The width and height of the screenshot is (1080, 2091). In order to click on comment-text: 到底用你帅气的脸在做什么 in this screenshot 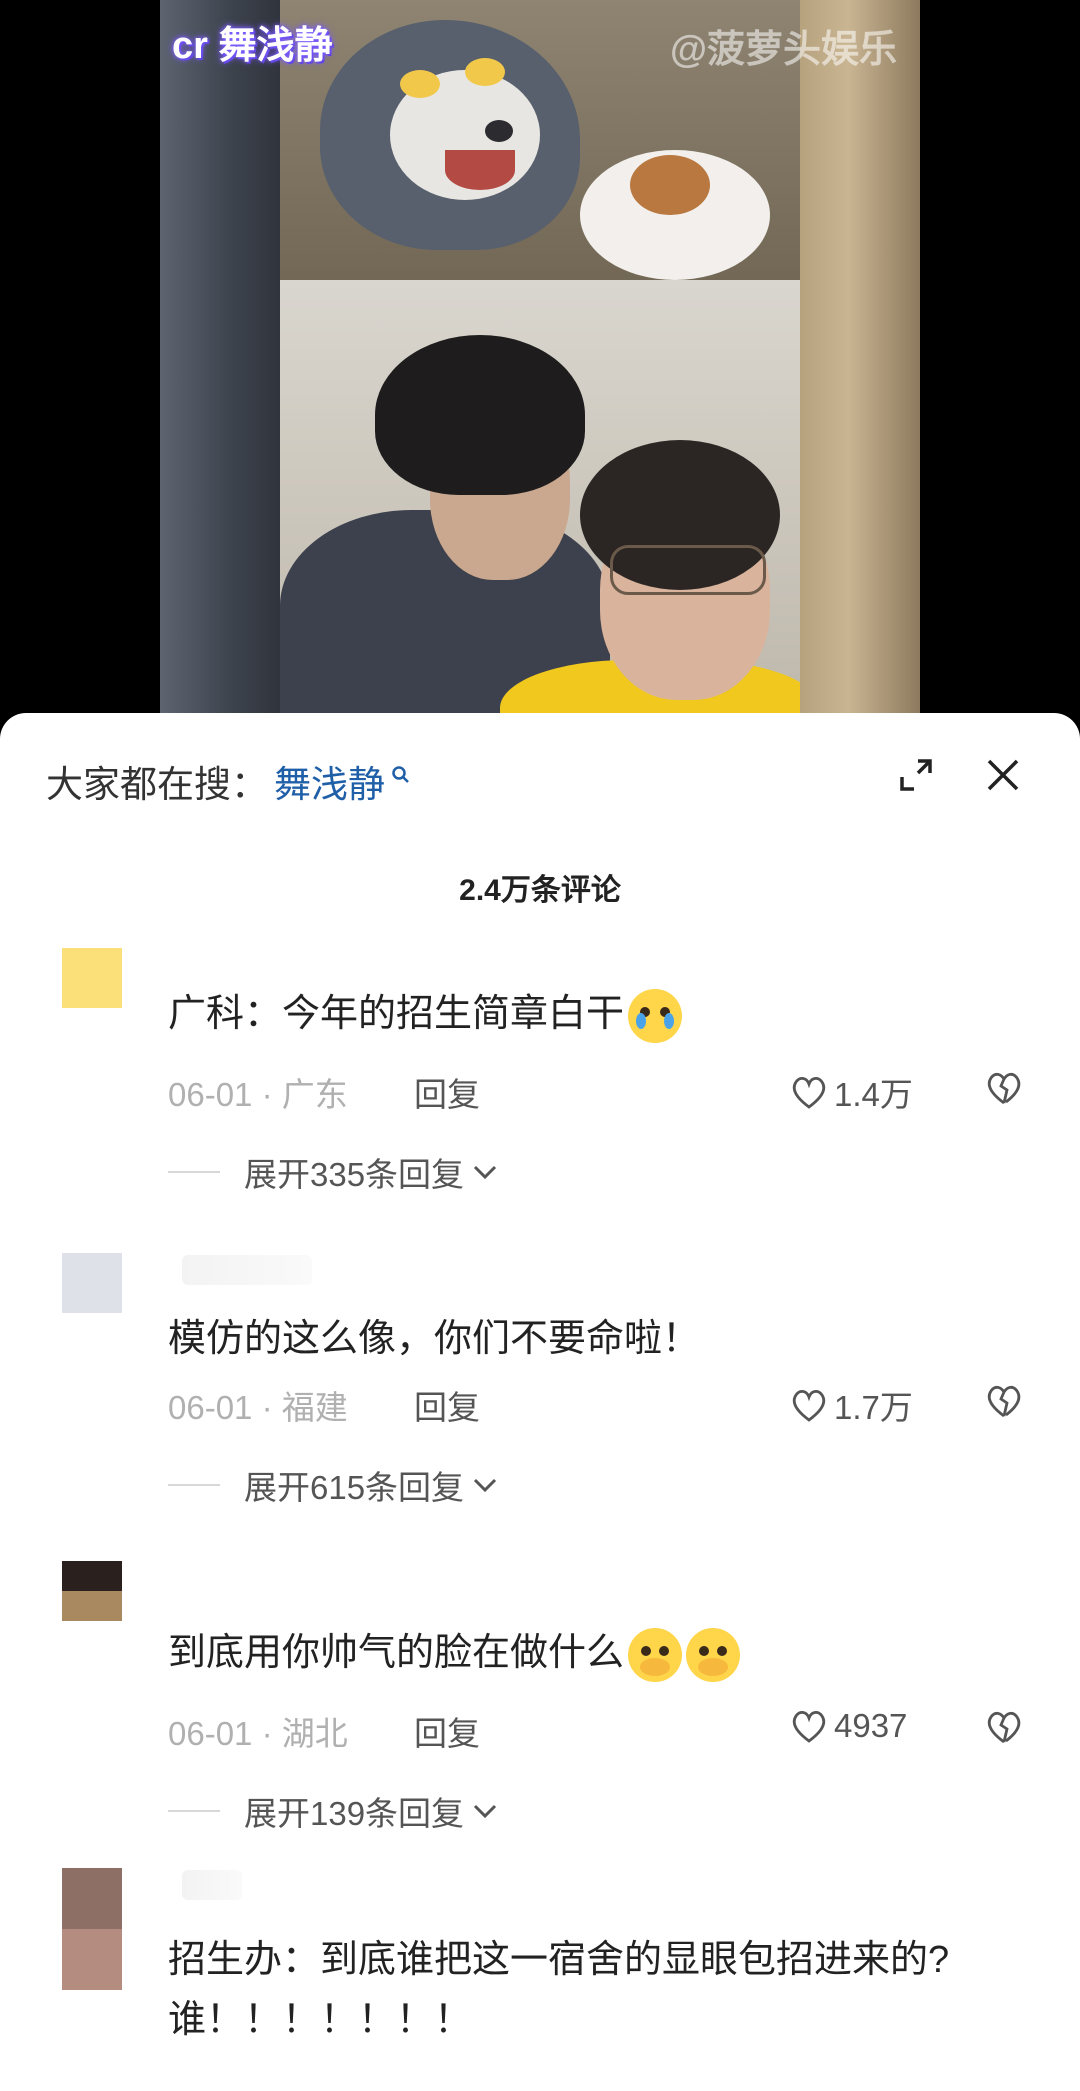, I will do `click(454, 1653)`.